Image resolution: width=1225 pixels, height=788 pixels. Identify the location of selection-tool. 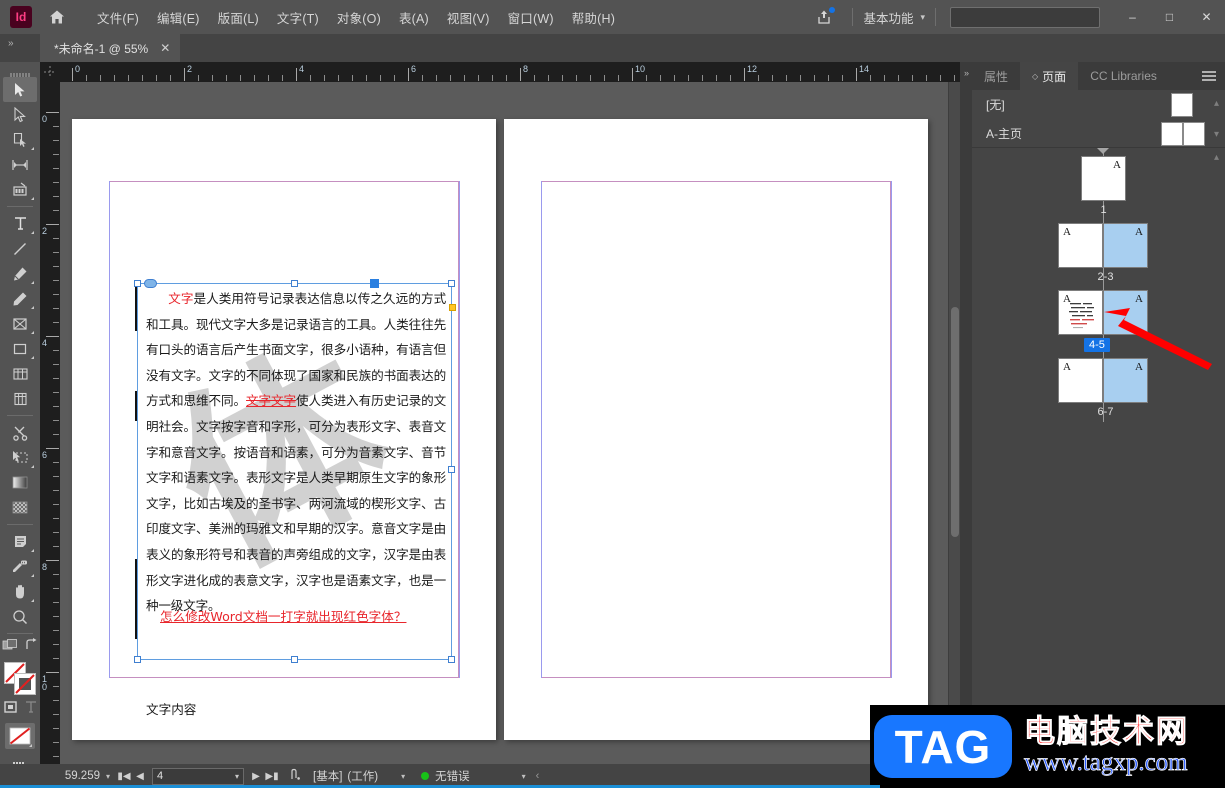
(20, 89).